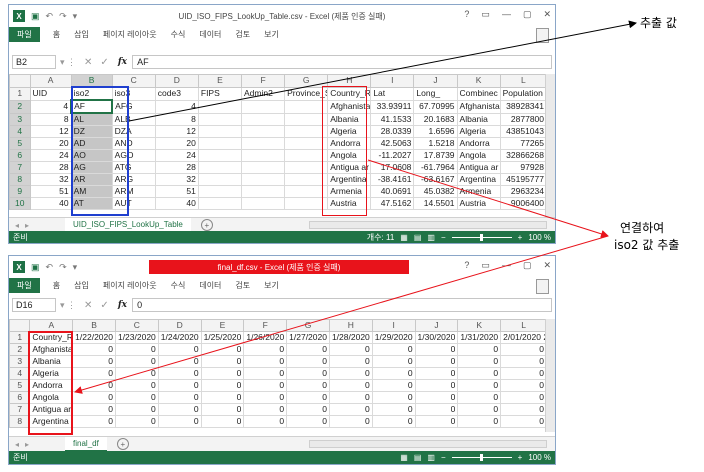  I want to click on name-box: B2, so click(34, 62).